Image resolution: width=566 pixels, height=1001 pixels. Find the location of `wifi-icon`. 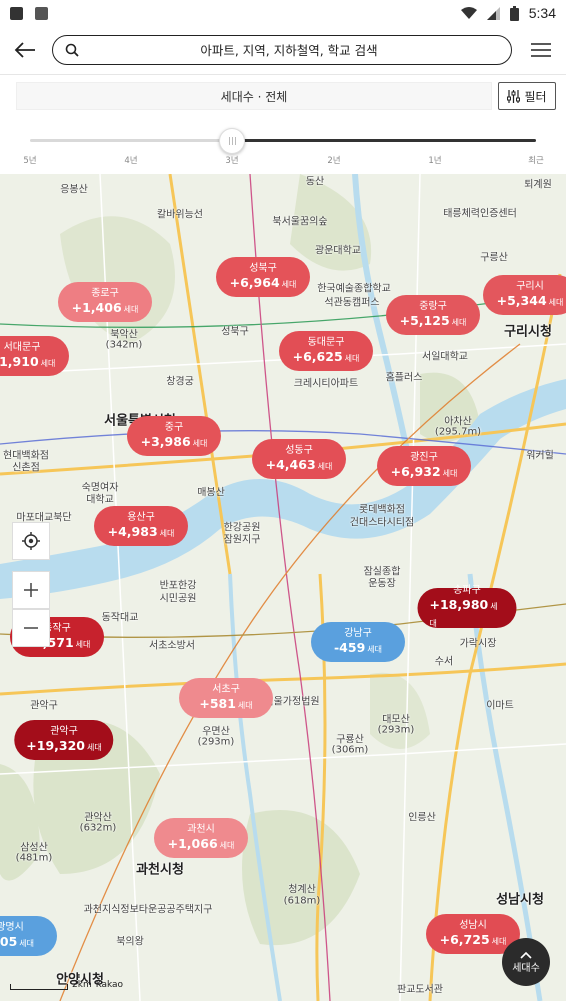

wifi-icon is located at coordinates (468, 12).